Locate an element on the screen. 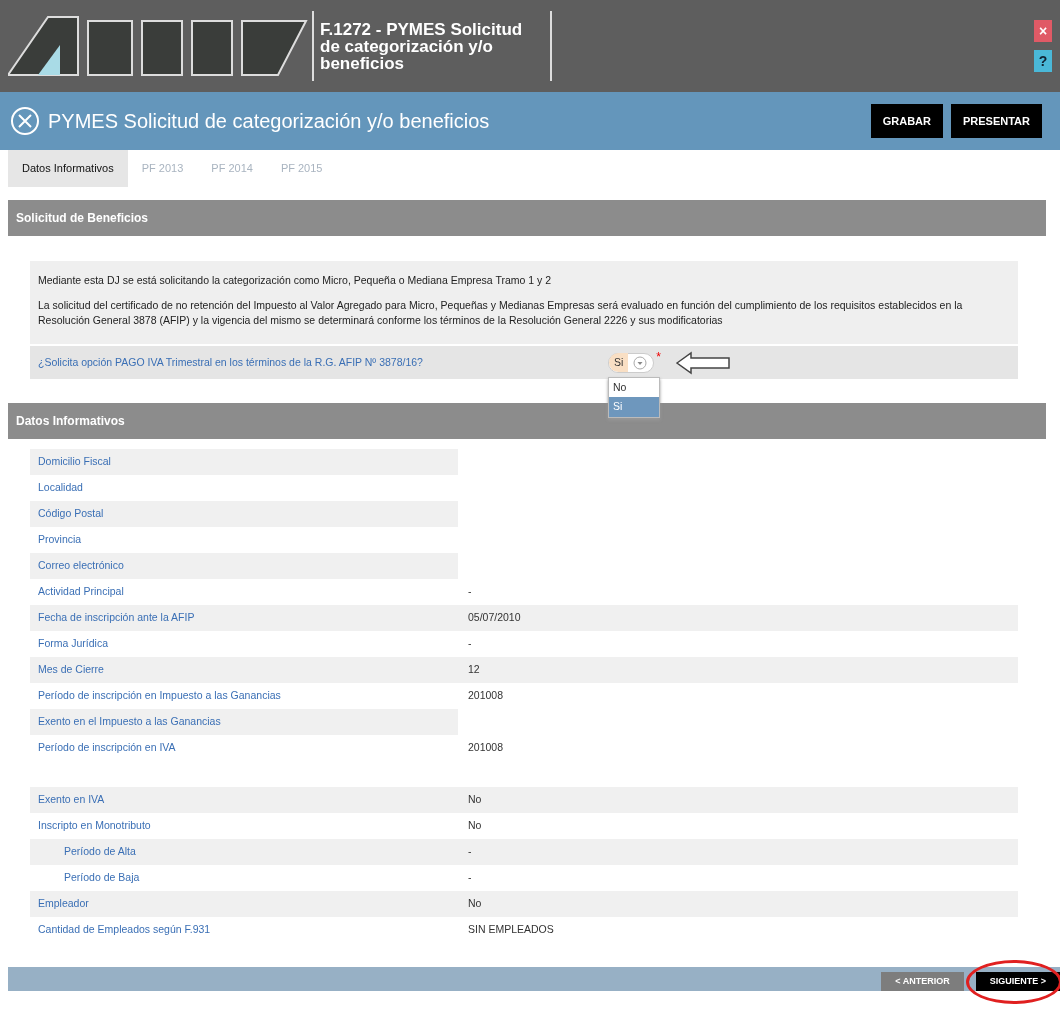 This screenshot has height=1012, width=1060. section-header: Solicitud de Beneficios is located at coordinates (527, 218).